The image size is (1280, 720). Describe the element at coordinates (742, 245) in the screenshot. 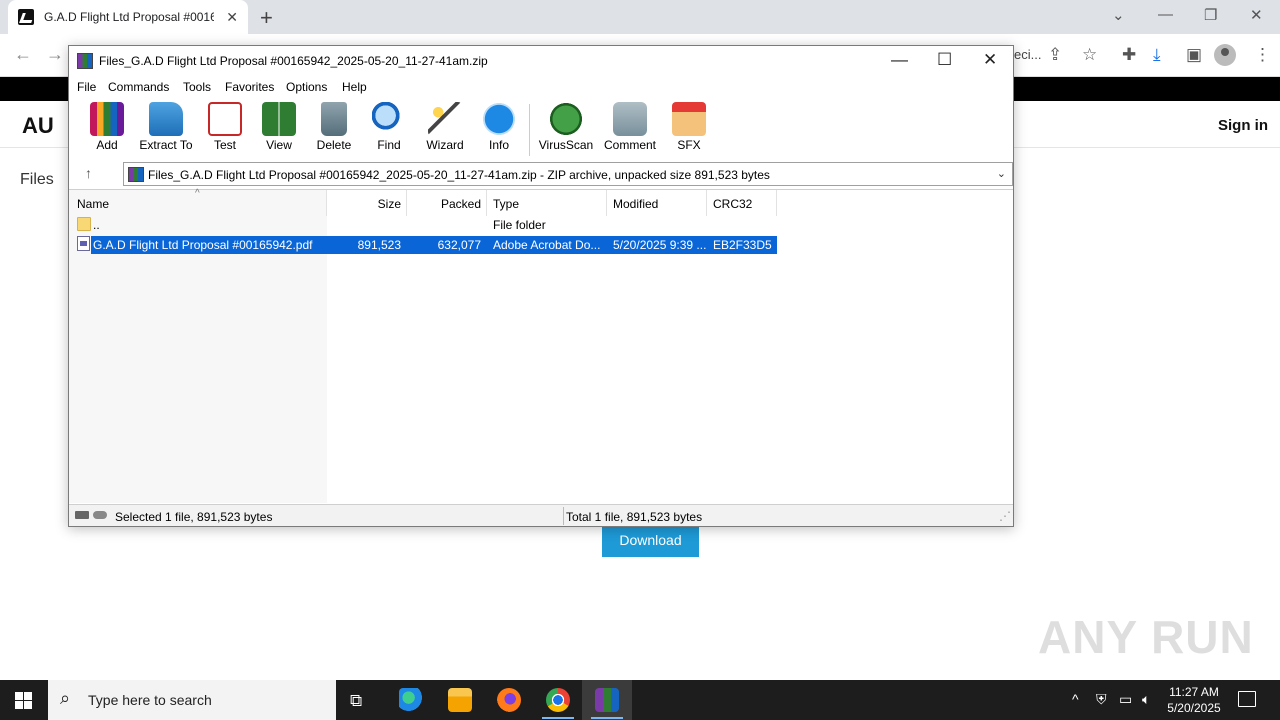

I see `cell-crc32: EB2F33D5` at that location.